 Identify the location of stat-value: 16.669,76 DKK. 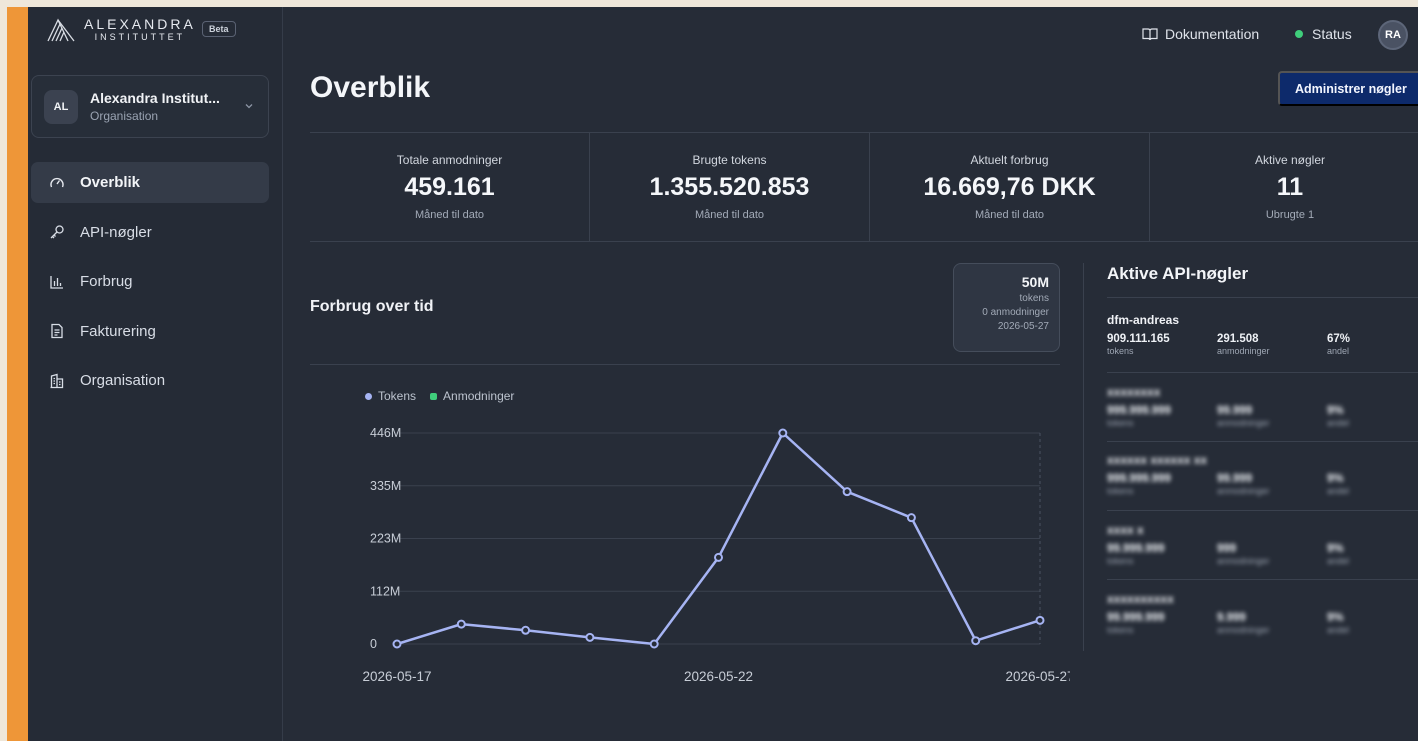
(1009, 187).